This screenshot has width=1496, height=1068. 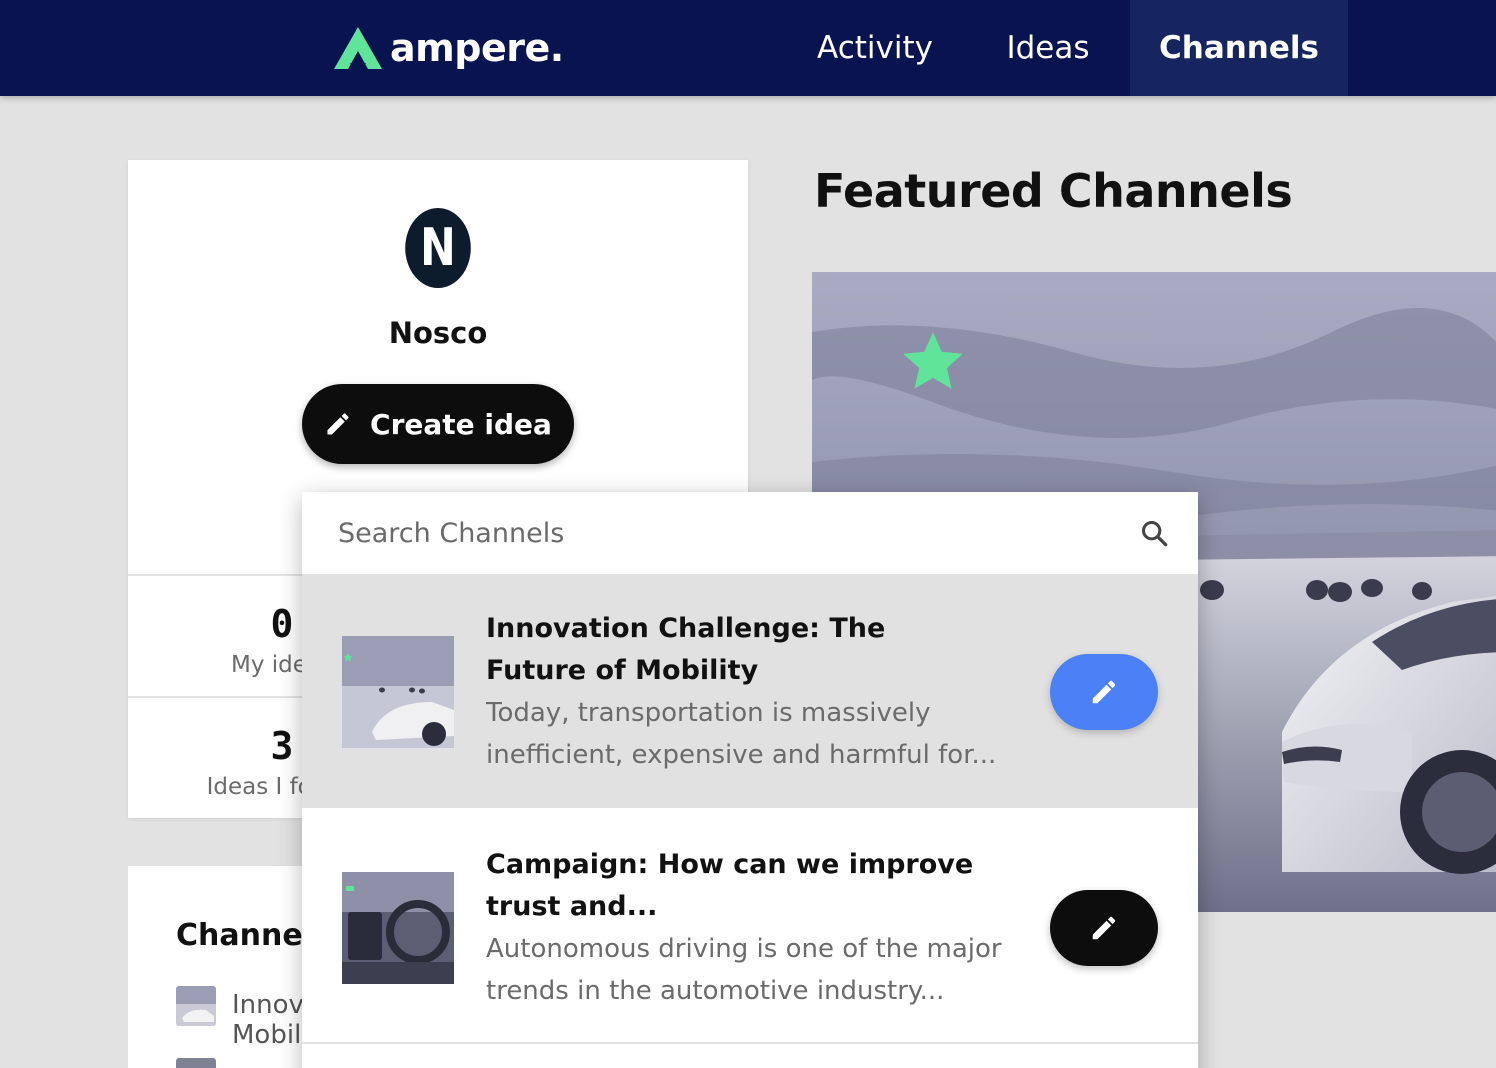 What do you see at coordinates (875, 48) in the screenshot?
I see `nav-activity: Activity` at bounding box center [875, 48].